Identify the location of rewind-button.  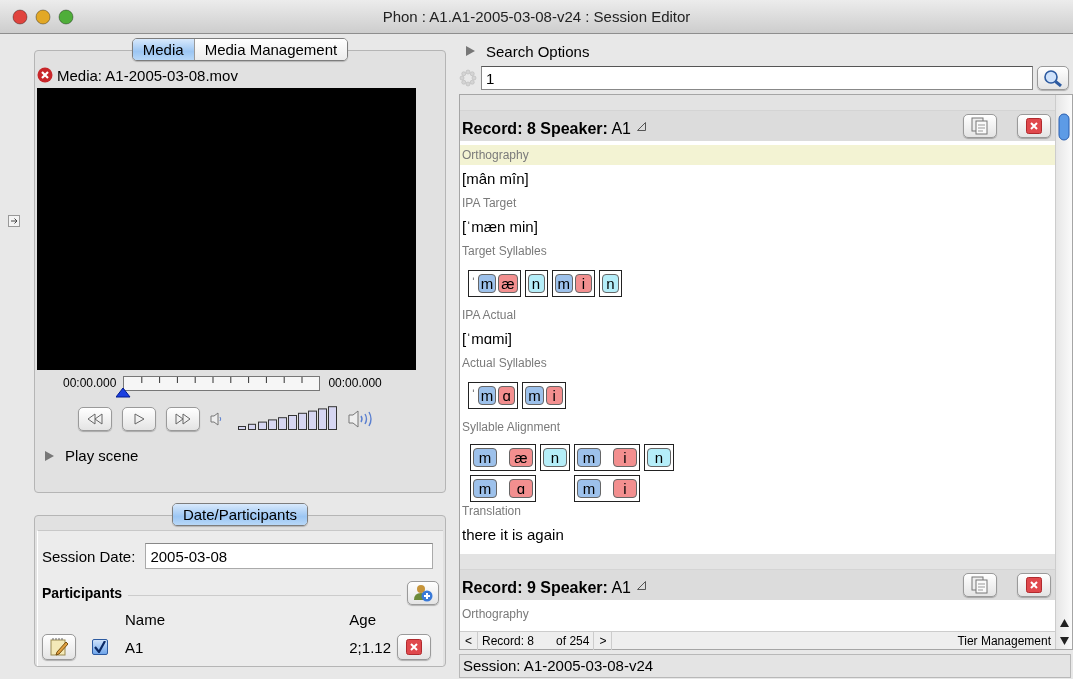
(95, 418).